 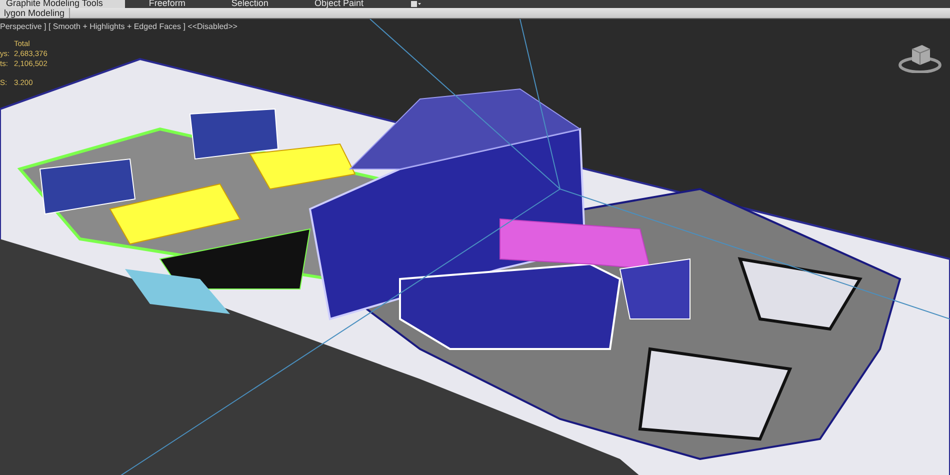 I want to click on viewport-label: Perspective ] [ Smooth + Highlights + Edged Faces ] <<Disabled>>, so click(x=119, y=26).